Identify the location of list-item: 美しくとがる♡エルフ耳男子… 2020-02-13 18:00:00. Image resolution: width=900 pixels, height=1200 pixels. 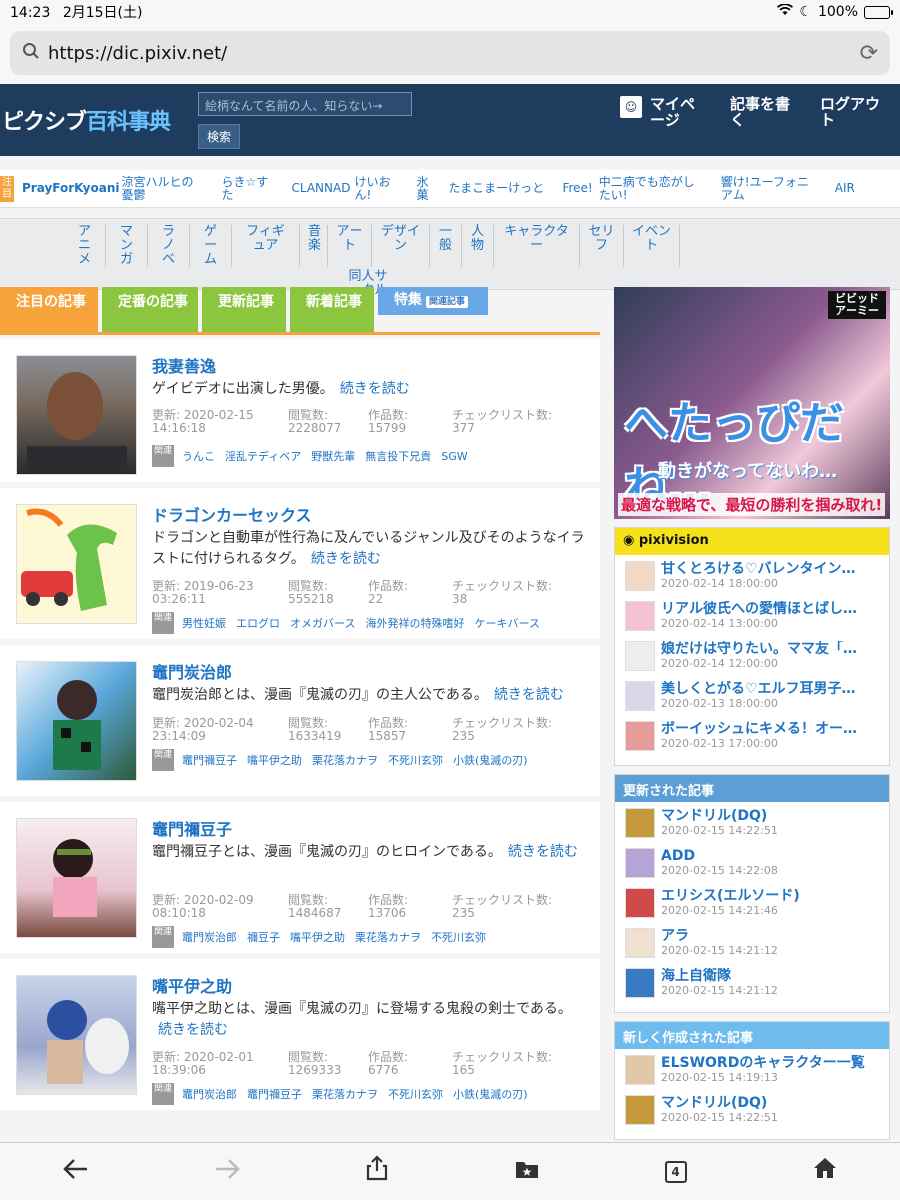
(753, 701).